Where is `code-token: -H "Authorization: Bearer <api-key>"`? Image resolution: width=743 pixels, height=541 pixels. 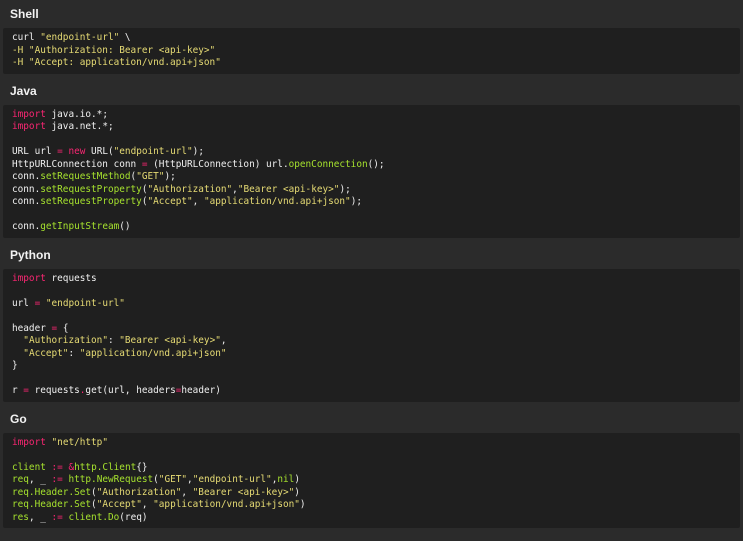
code-token: -H "Authorization: Bearer <api-key>" is located at coordinates (114, 50).